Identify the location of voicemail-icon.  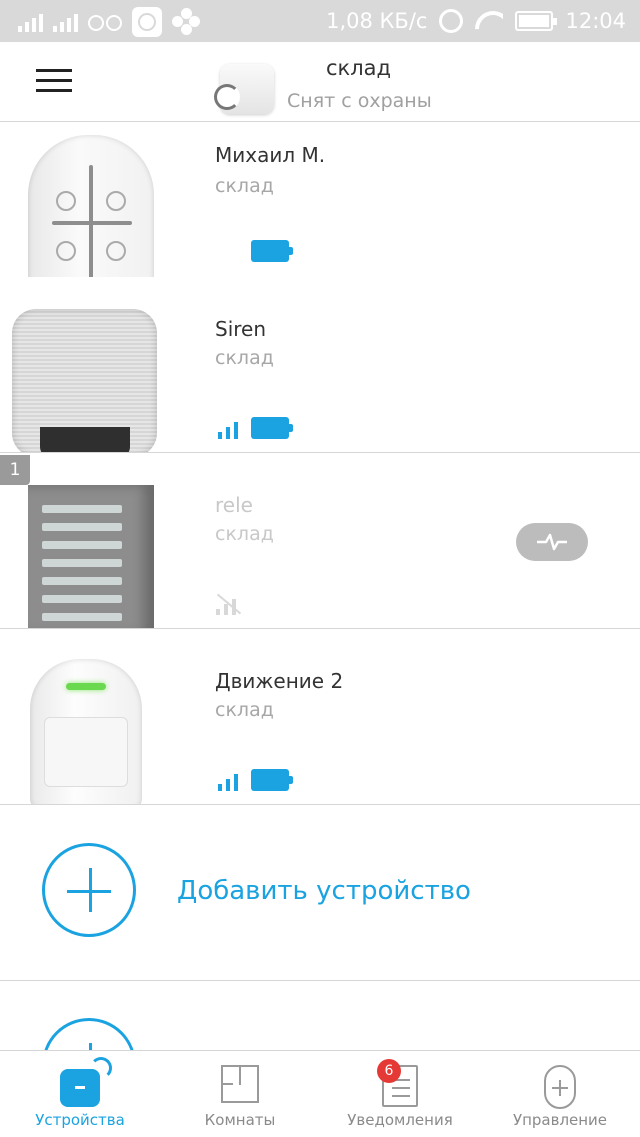
(105, 23).